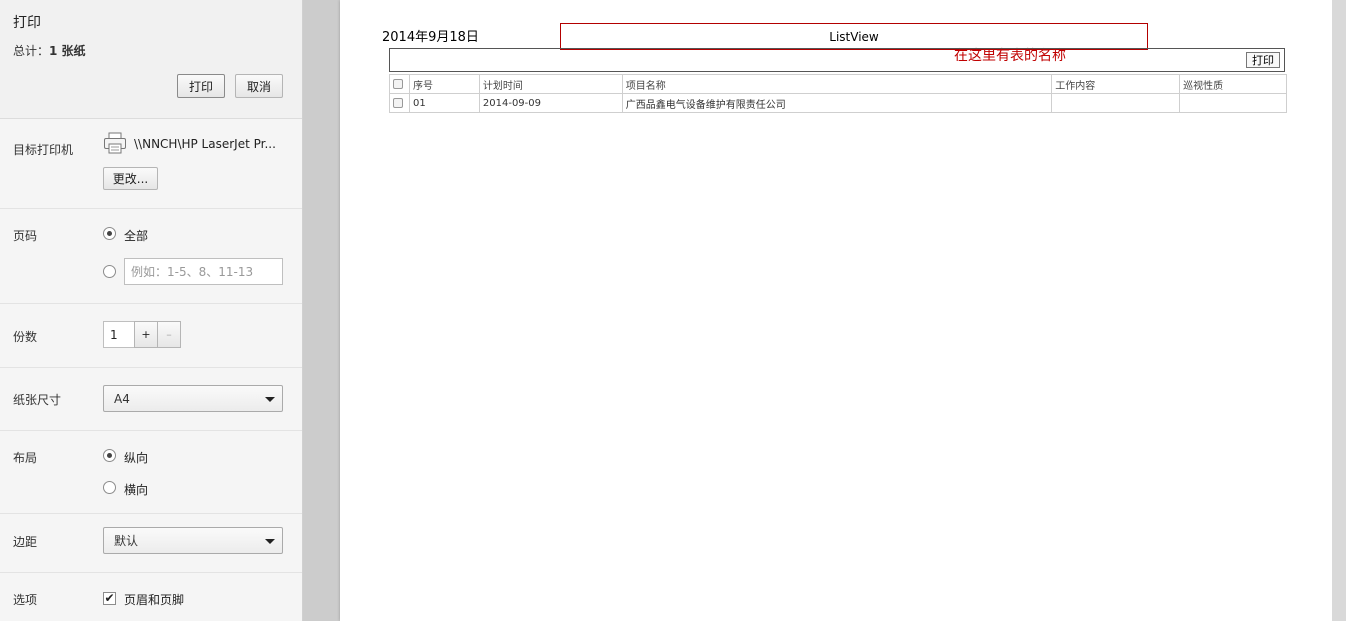  What do you see at coordinates (109, 271) in the screenshot?
I see `pages-range-radio` at bounding box center [109, 271].